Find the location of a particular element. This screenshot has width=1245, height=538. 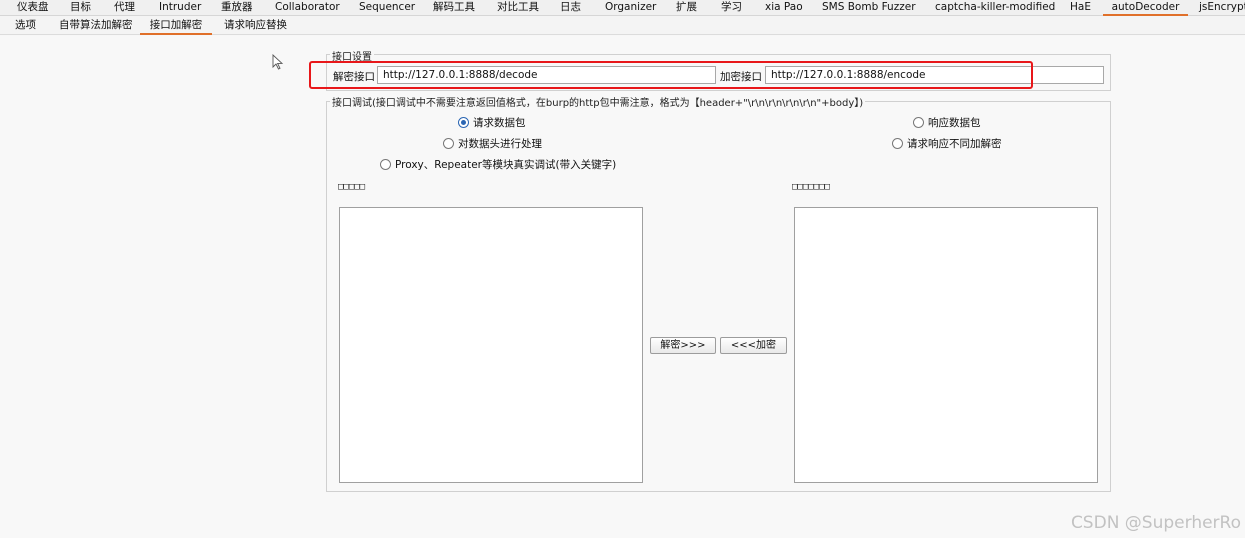

encrypt-button: <<<加密 is located at coordinates (753, 345).